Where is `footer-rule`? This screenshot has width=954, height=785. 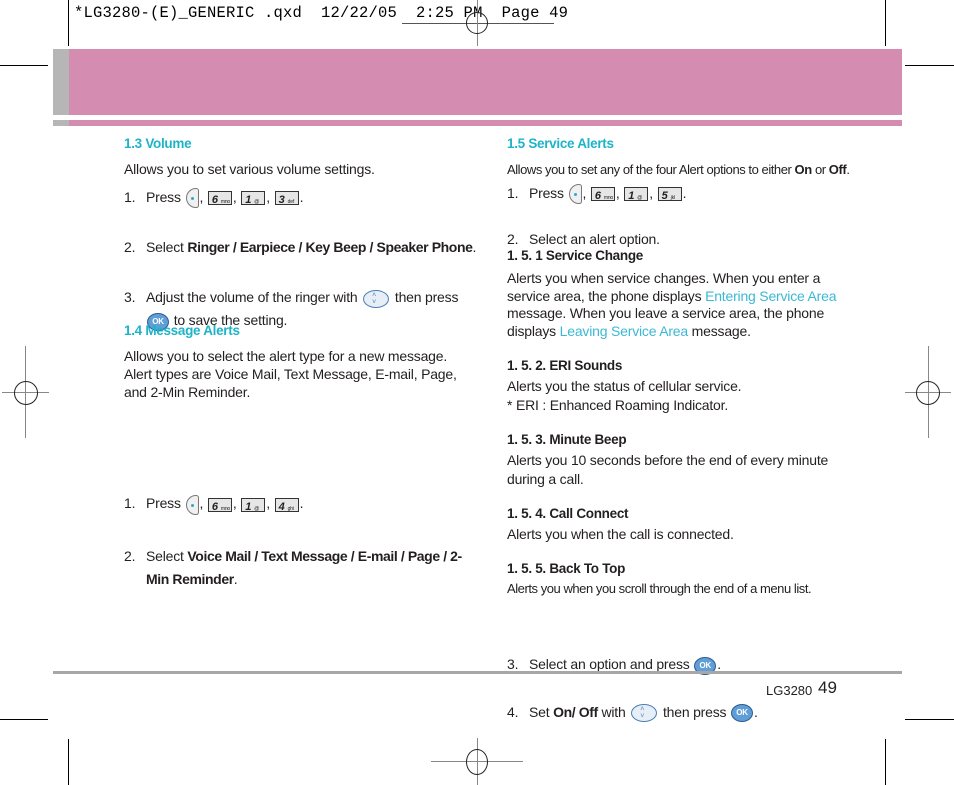 footer-rule is located at coordinates (477, 672).